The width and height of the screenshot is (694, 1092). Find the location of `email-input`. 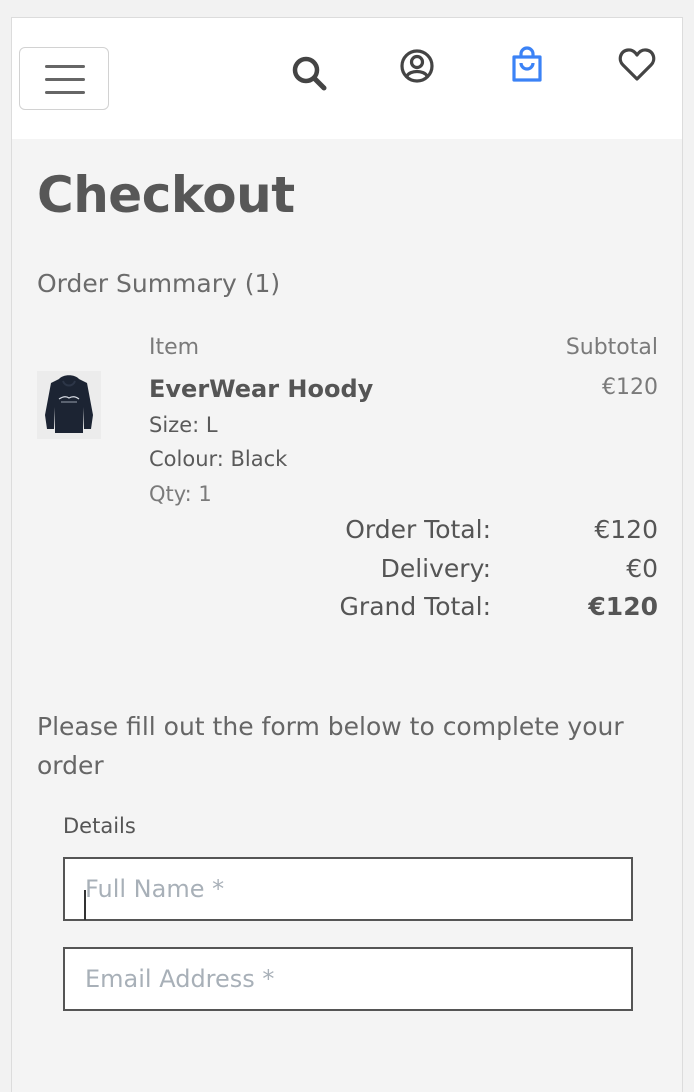

email-input is located at coordinates (348, 979).